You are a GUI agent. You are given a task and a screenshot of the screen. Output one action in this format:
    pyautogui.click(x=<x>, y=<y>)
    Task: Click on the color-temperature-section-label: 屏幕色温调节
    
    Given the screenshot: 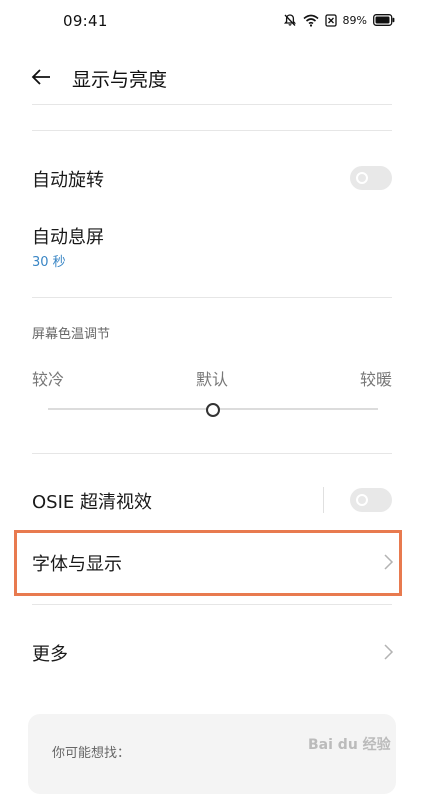 What is the action you would take?
    pyautogui.click(x=71, y=334)
    